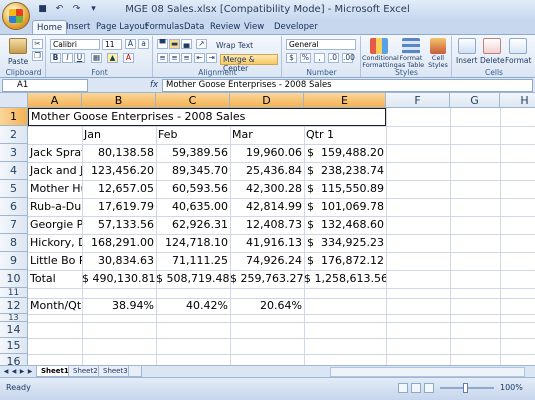  What do you see at coordinates (14, 207) in the screenshot?
I see `row-header-6: 6` at bounding box center [14, 207].